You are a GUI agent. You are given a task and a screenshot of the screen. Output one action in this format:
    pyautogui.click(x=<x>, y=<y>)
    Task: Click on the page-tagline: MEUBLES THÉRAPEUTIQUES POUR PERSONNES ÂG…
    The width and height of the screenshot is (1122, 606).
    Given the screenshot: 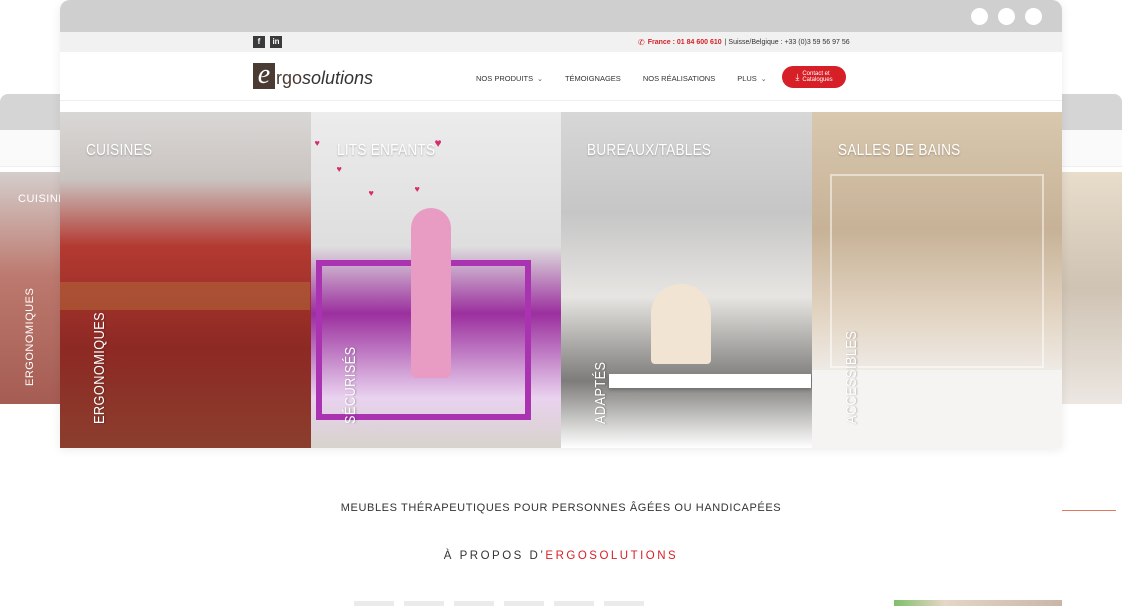 What is the action you would take?
    pyautogui.click(x=561, y=508)
    